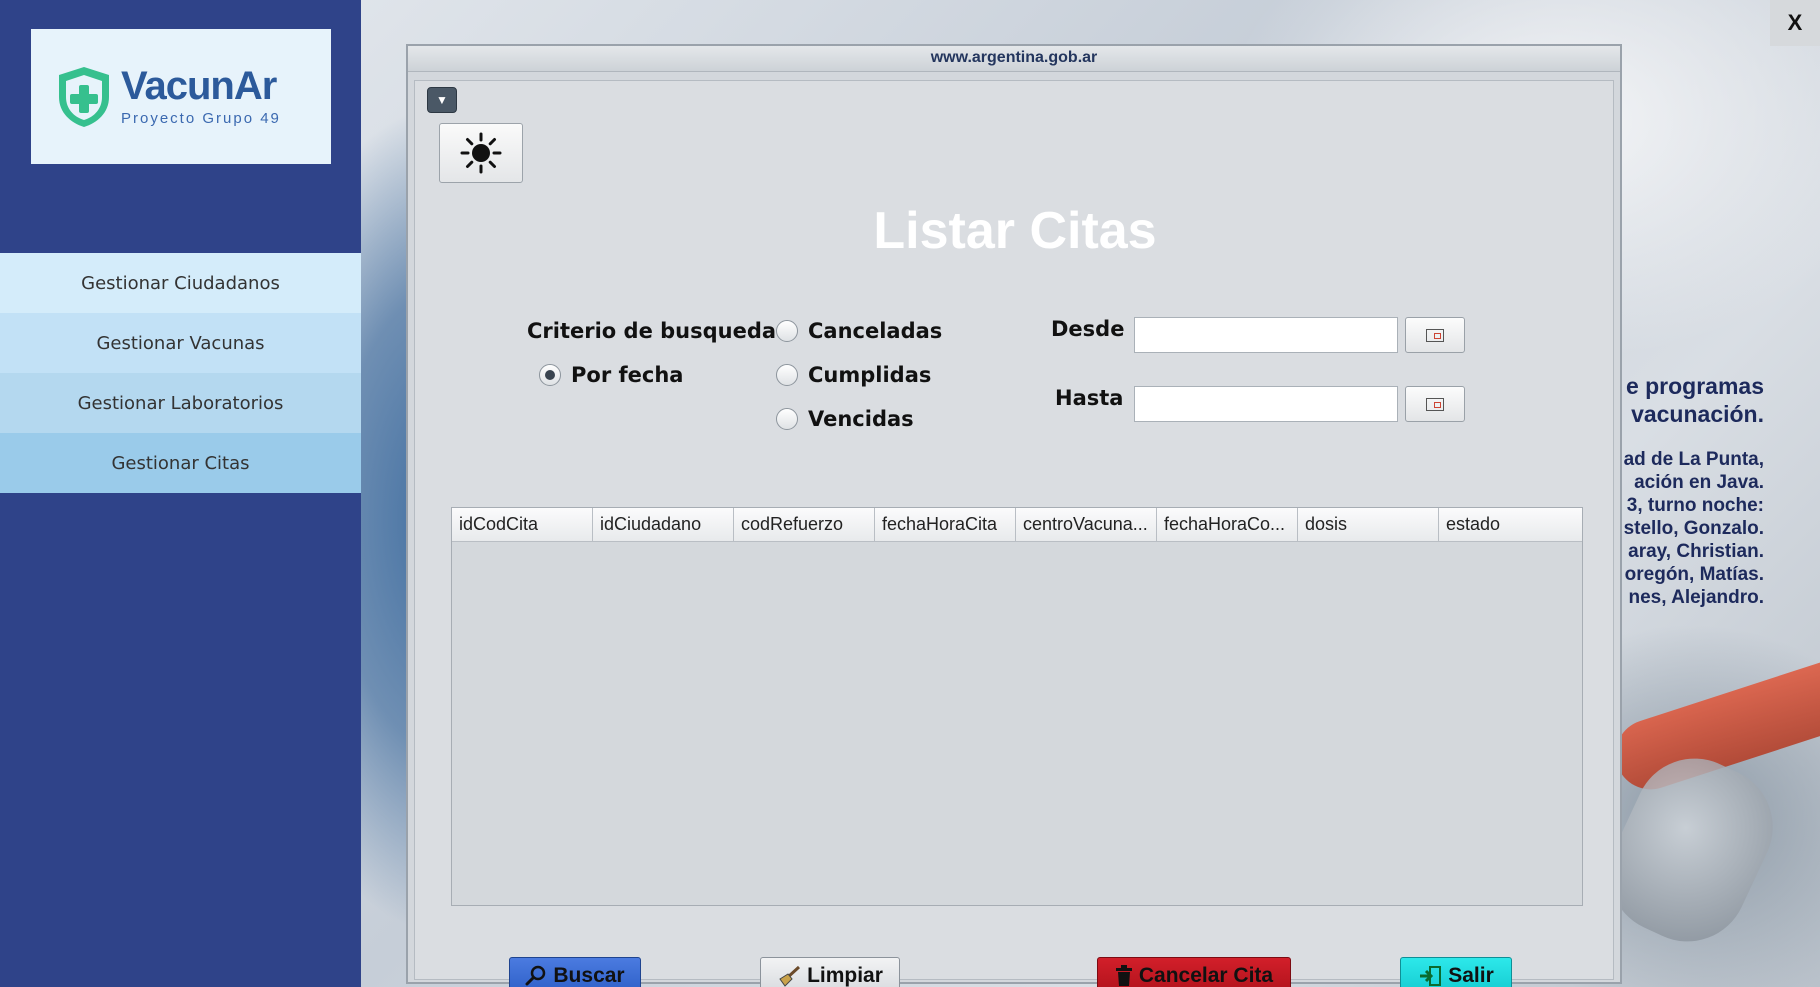  What do you see at coordinates (1694, 574) in the screenshot?
I see `credits-line: oregón, Matías.` at bounding box center [1694, 574].